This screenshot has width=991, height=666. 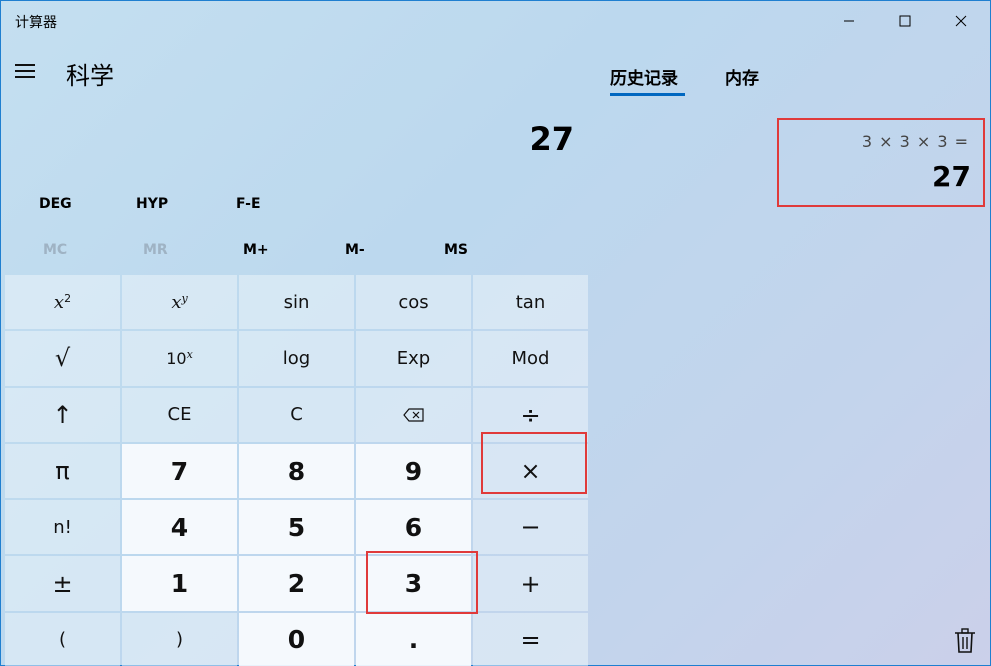 What do you see at coordinates (413, 302) in the screenshot?
I see `cos-button: cos` at bounding box center [413, 302].